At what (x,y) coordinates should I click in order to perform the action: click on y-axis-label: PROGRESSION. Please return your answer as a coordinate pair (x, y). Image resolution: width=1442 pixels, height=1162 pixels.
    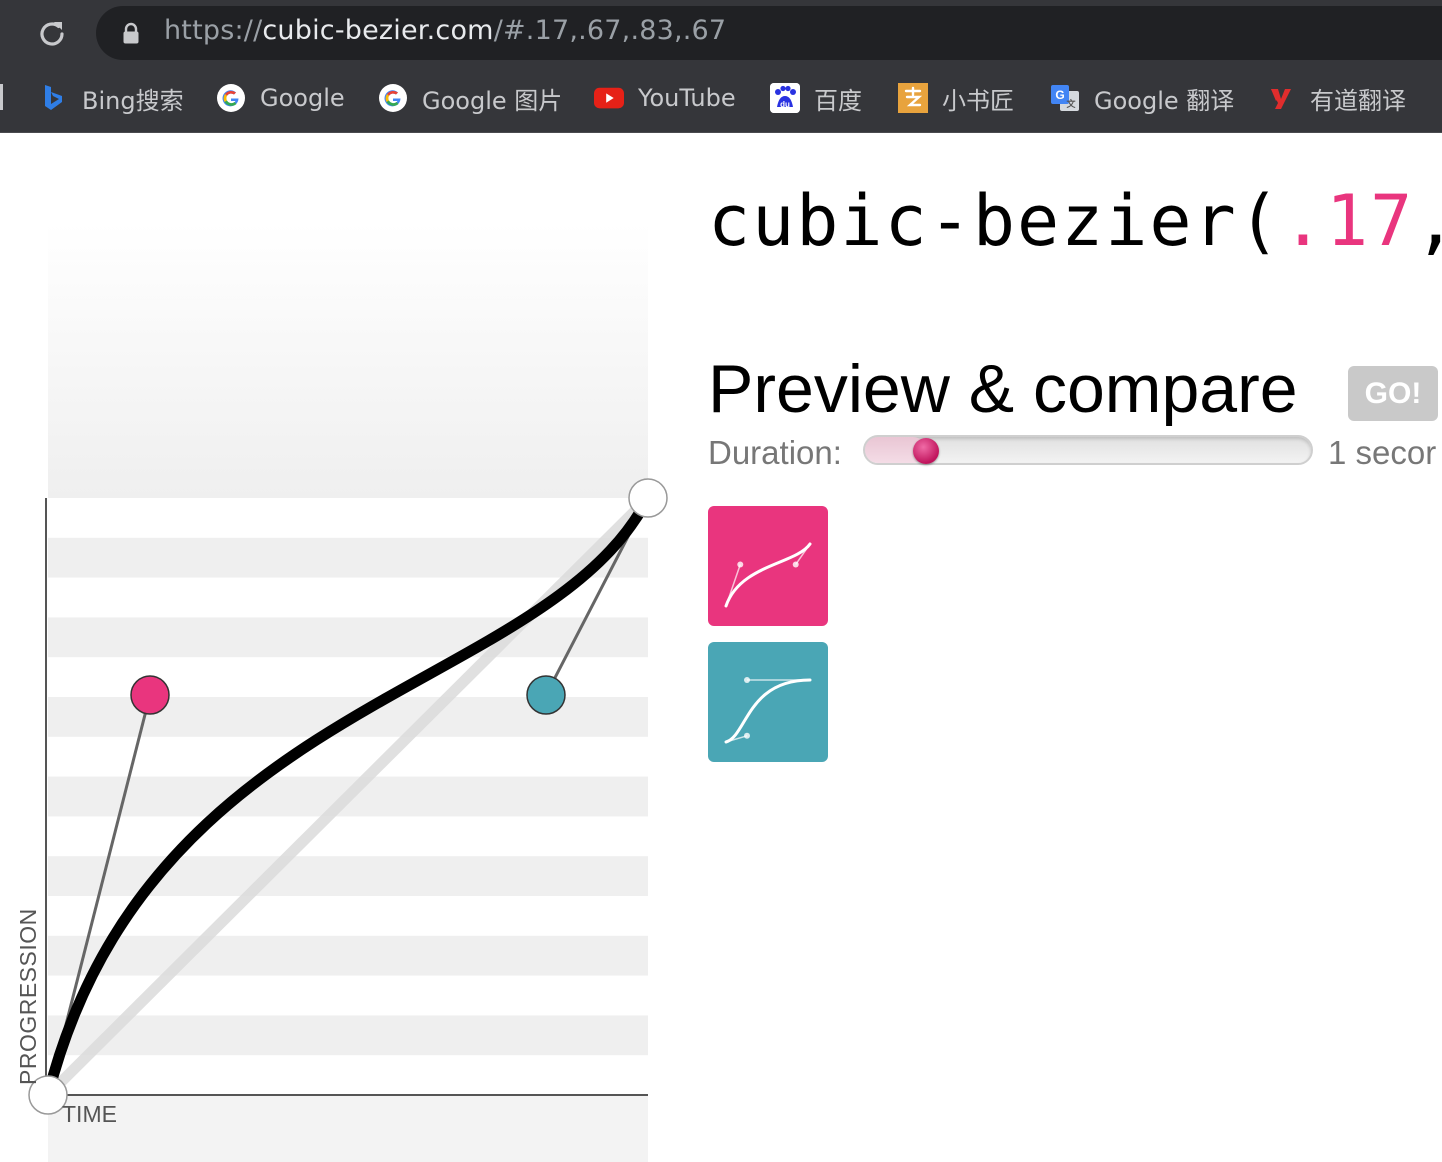
    Looking at the image, I should click on (28, 996).